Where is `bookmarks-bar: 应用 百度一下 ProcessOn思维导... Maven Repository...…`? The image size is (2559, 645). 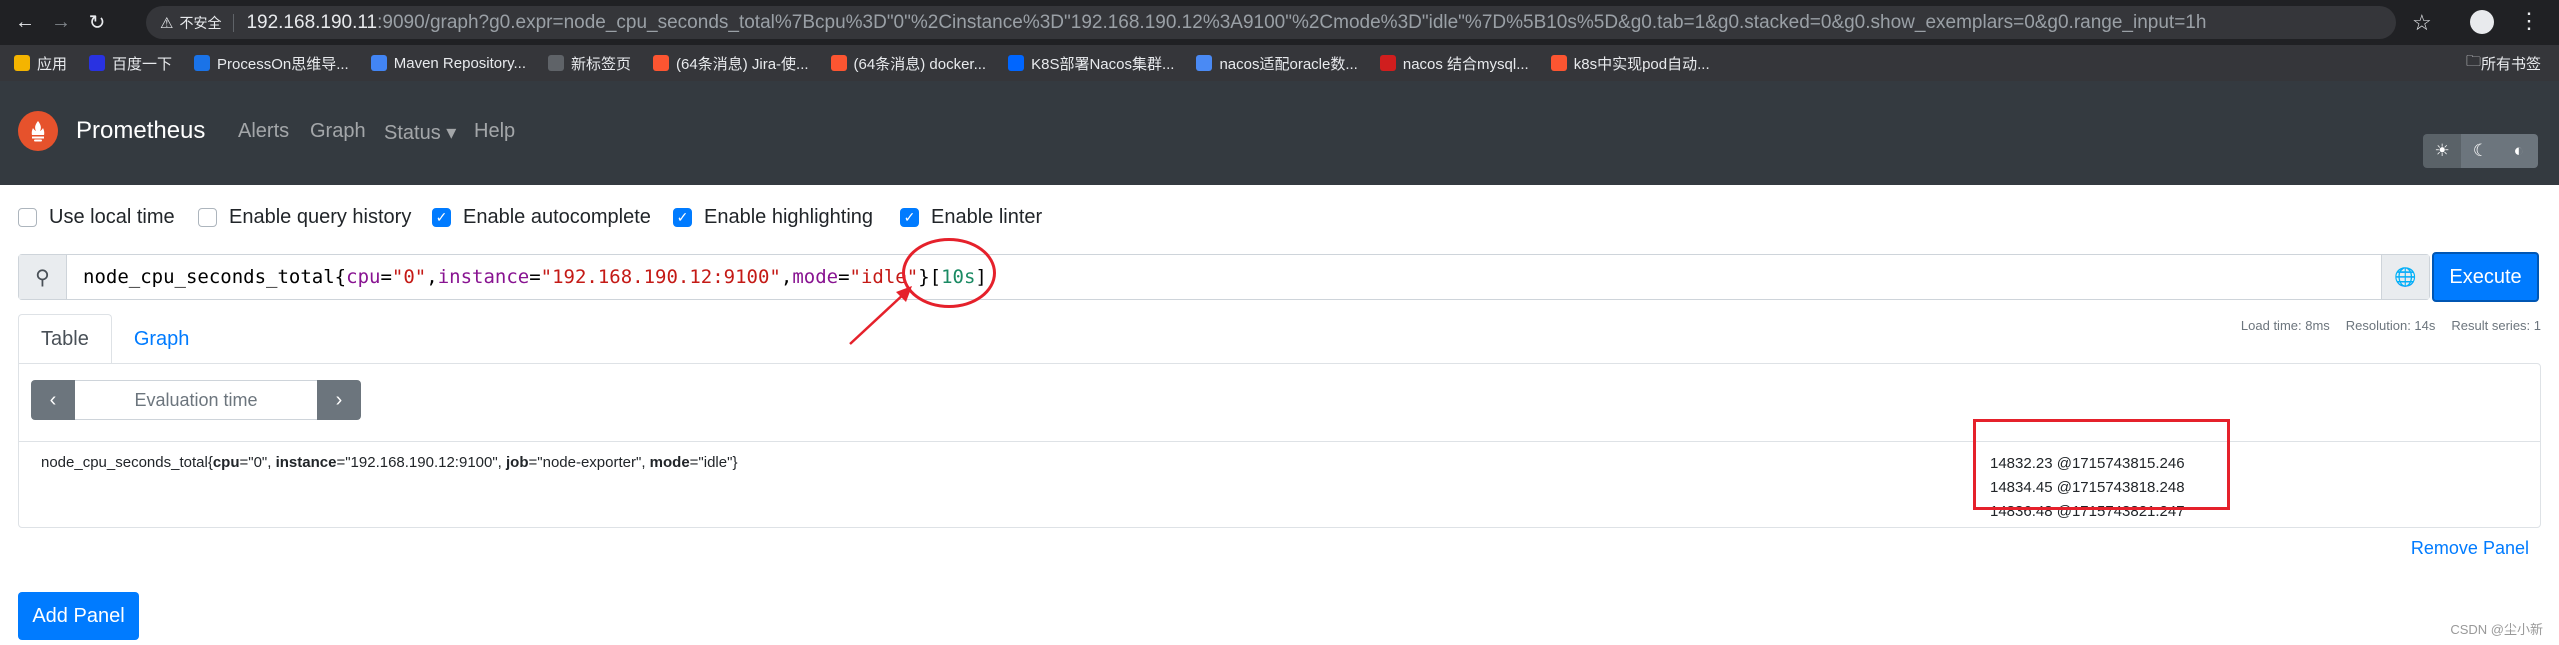
bookmarks-bar: 应用 百度一下 ProcessOn思维导... Maven Repository...… is located at coordinates (1279, 63).